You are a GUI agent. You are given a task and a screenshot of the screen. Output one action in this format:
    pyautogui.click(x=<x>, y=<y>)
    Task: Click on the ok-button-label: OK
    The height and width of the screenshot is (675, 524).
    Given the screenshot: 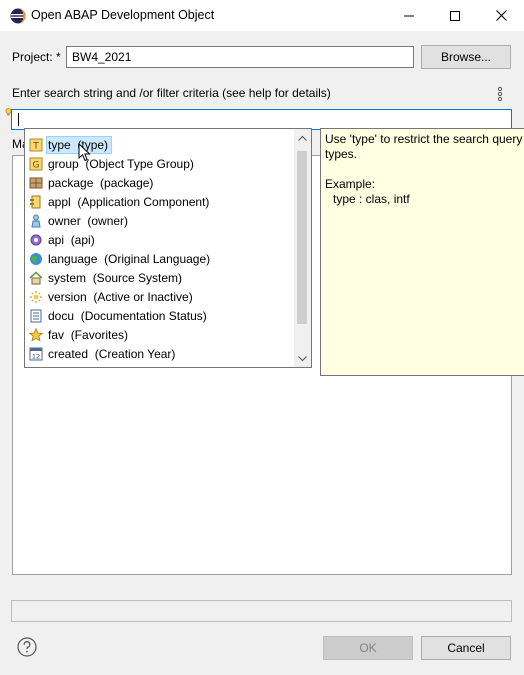 What is the action you would take?
    pyautogui.click(x=368, y=648)
    